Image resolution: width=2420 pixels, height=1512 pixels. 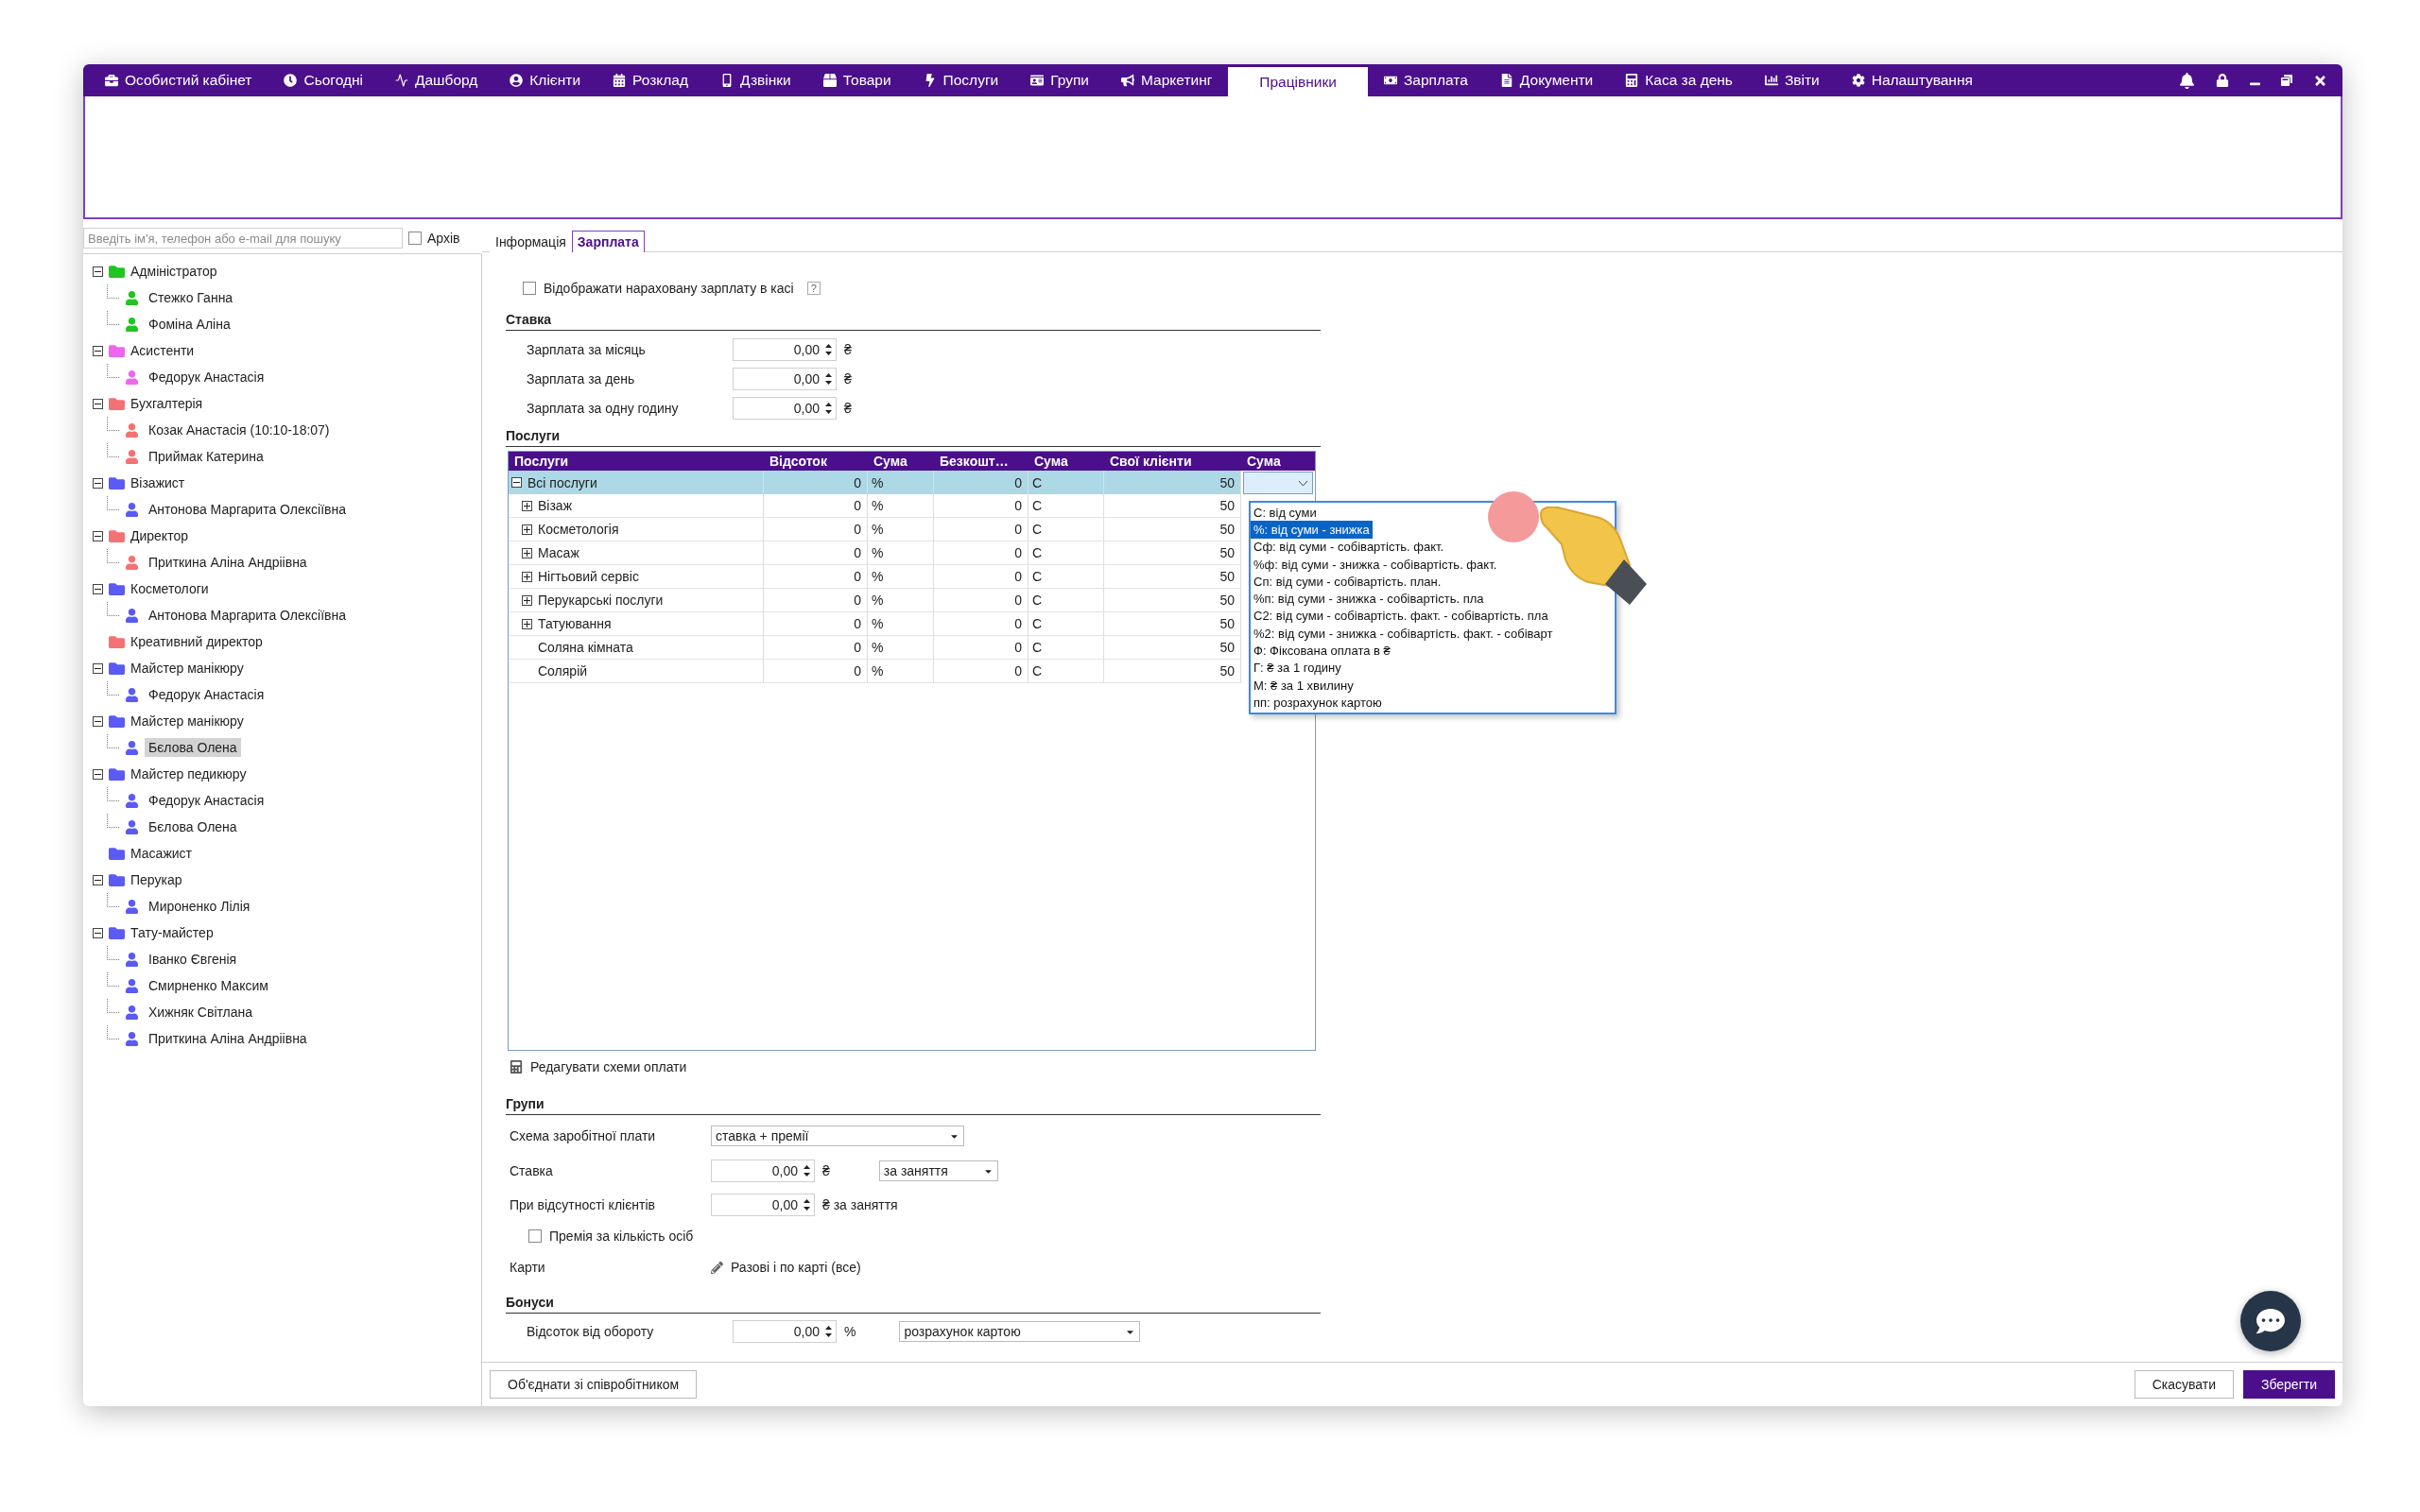 What do you see at coordinates (636, 624) in the screenshot?
I see `table-cell: Татуювання` at bounding box center [636, 624].